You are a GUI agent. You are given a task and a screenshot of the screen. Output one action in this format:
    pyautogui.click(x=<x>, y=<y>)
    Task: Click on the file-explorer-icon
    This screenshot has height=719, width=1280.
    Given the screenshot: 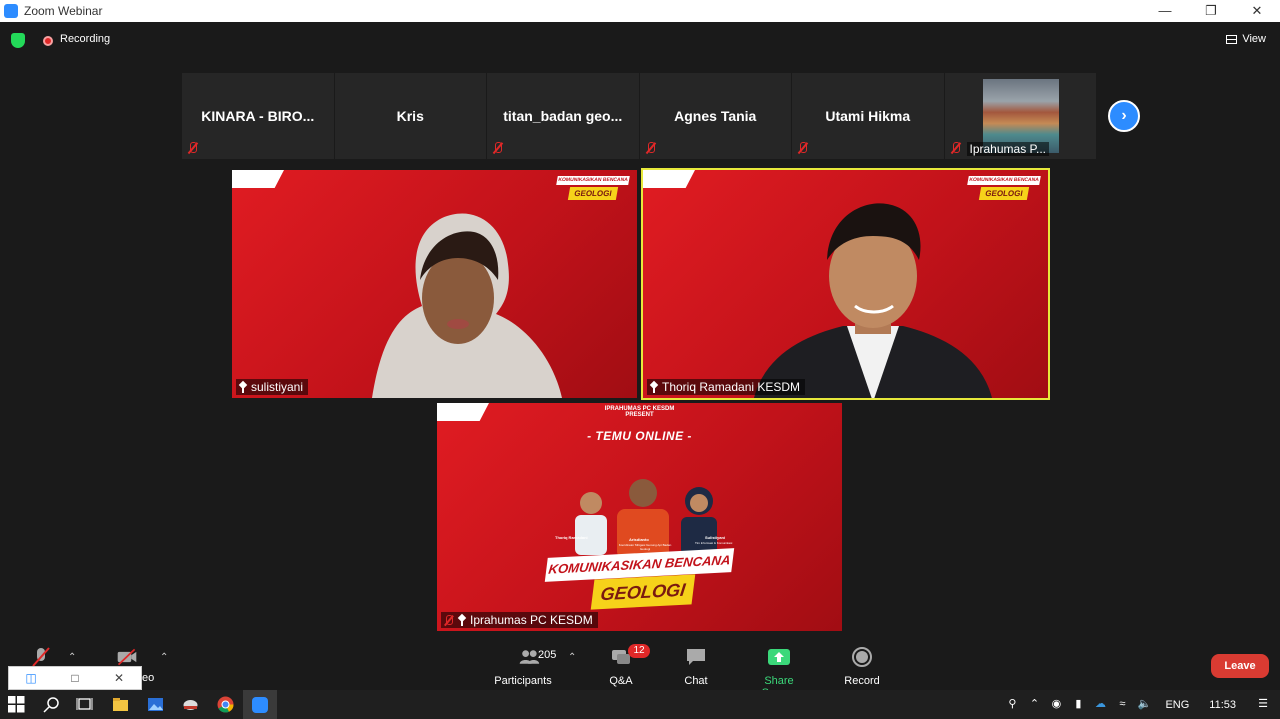 What is the action you would take?
    pyautogui.click(x=120, y=704)
    